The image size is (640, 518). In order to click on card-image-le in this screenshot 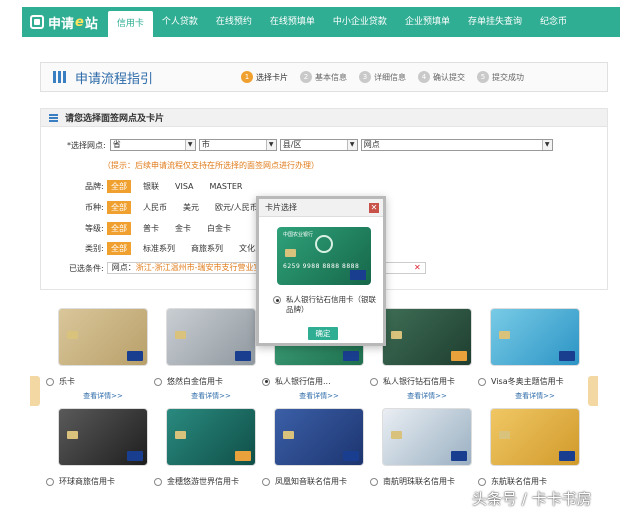, I will do `click(103, 337)`.